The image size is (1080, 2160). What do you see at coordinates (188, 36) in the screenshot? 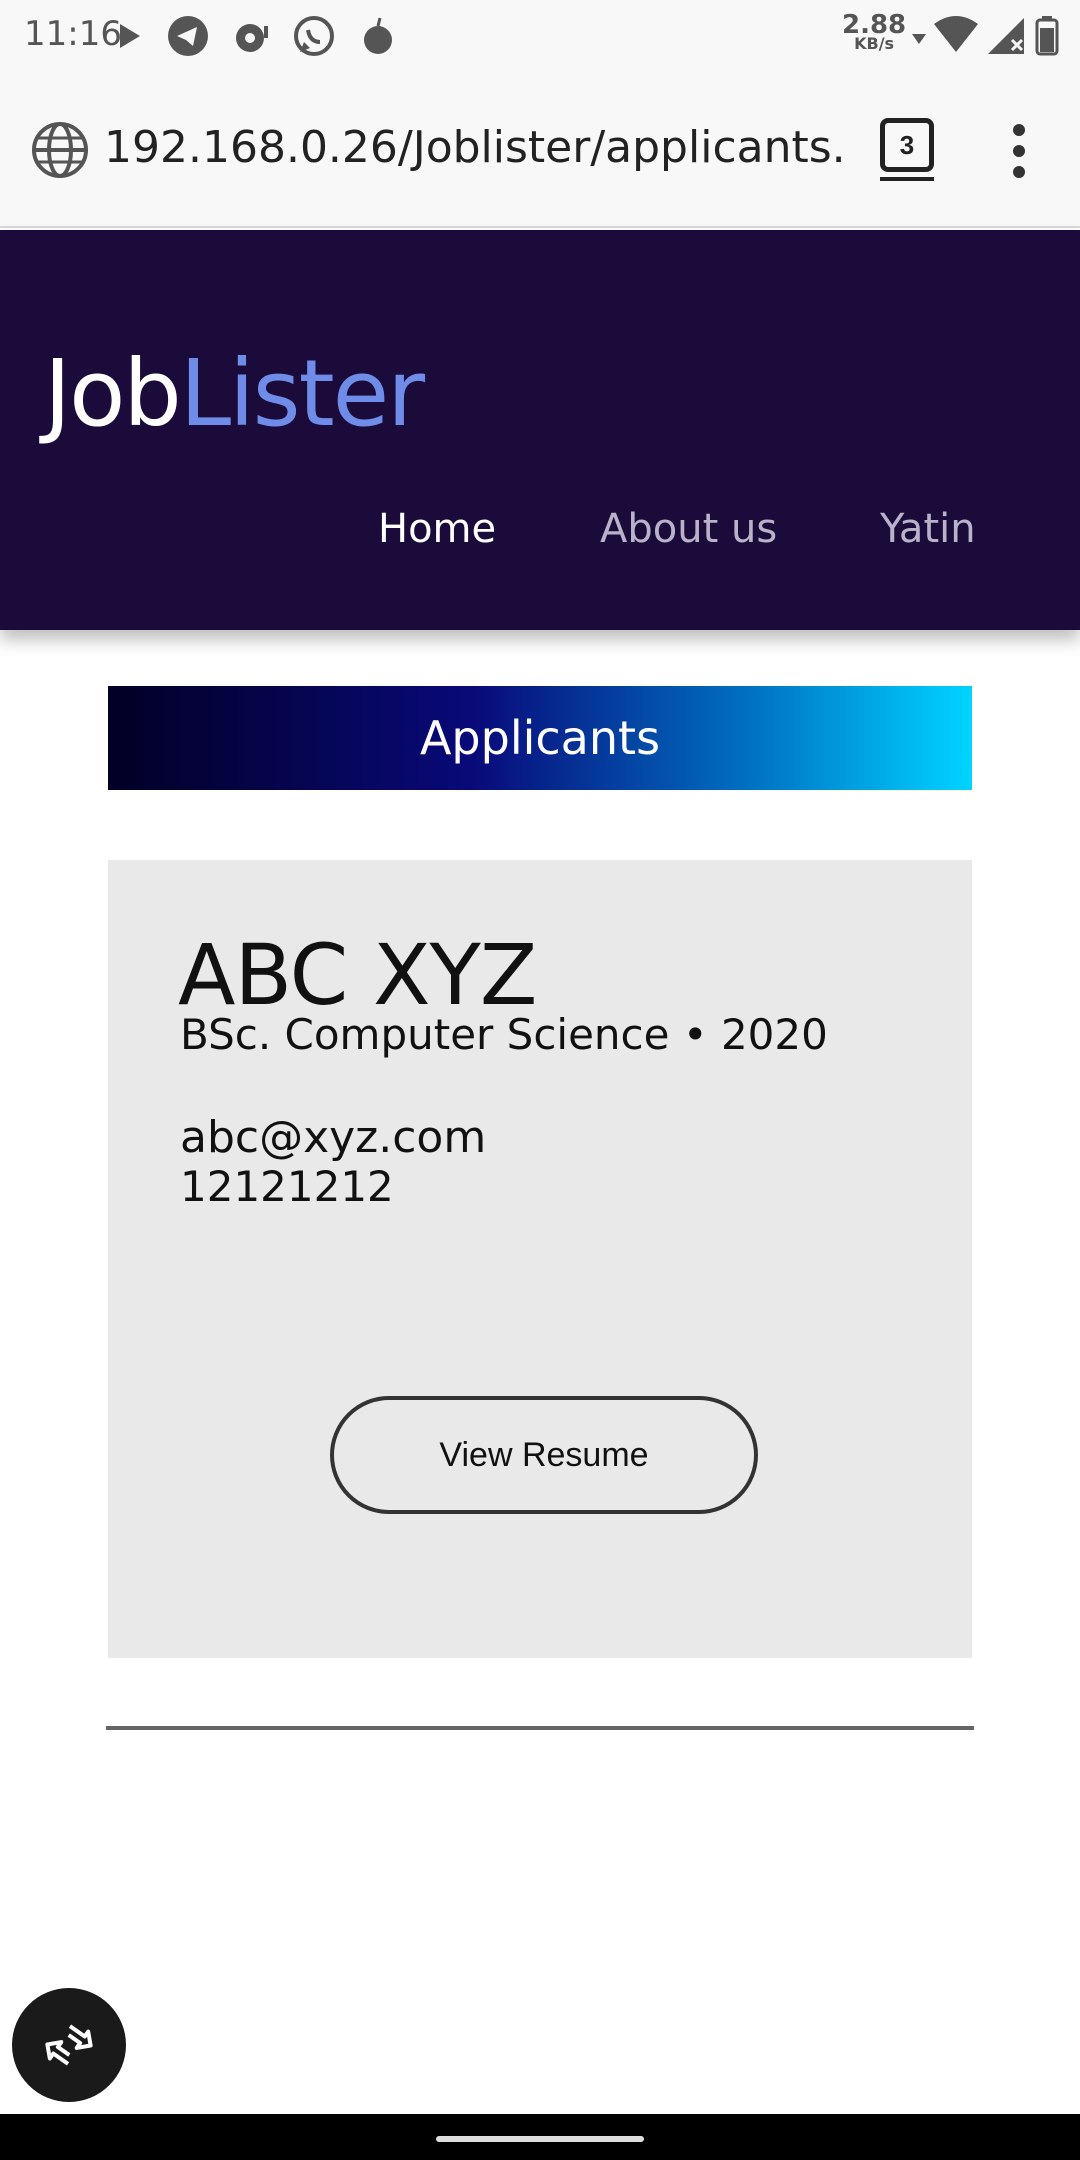
I see `telegram-icon` at bounding box center [188, 36].